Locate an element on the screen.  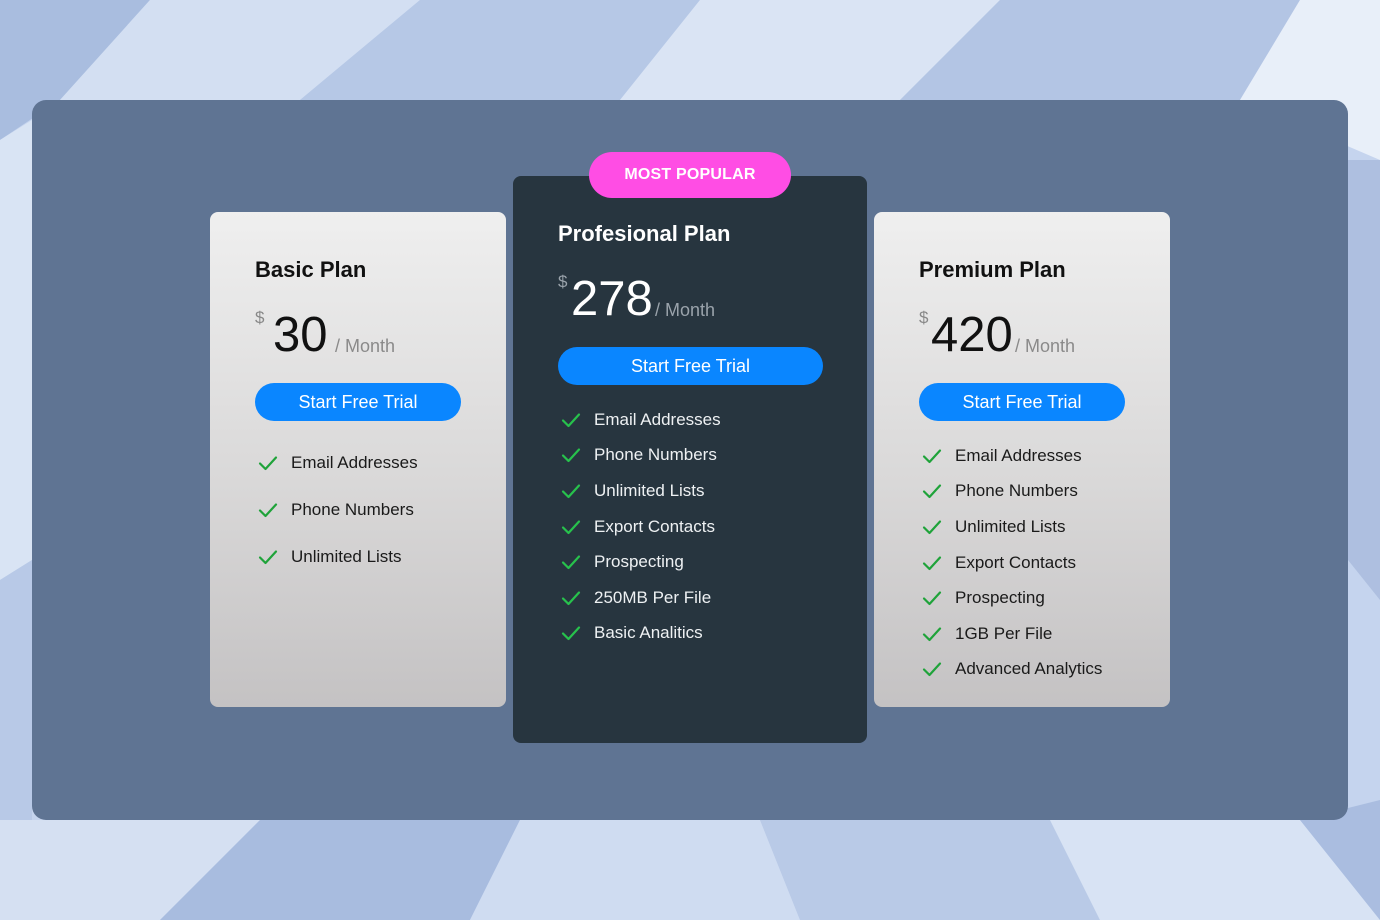
feature-item: Advanced Analytics is located at coordinates (1022, 670).